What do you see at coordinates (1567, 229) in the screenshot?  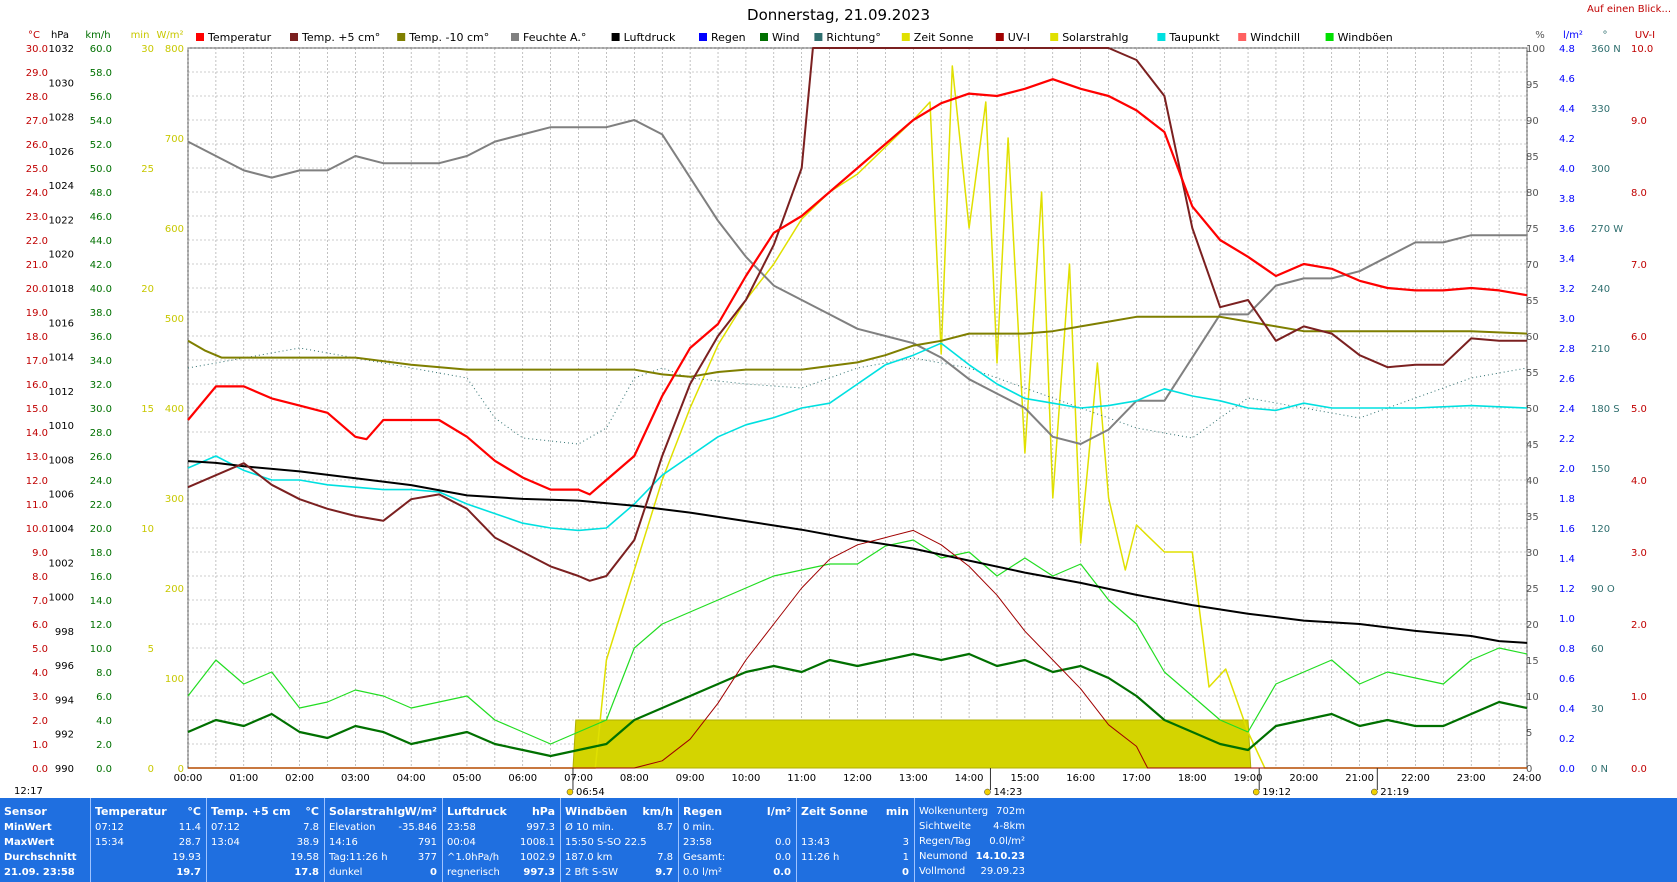 I see `right-axis-tick: 3.6` at bounding box center [1567, 229].